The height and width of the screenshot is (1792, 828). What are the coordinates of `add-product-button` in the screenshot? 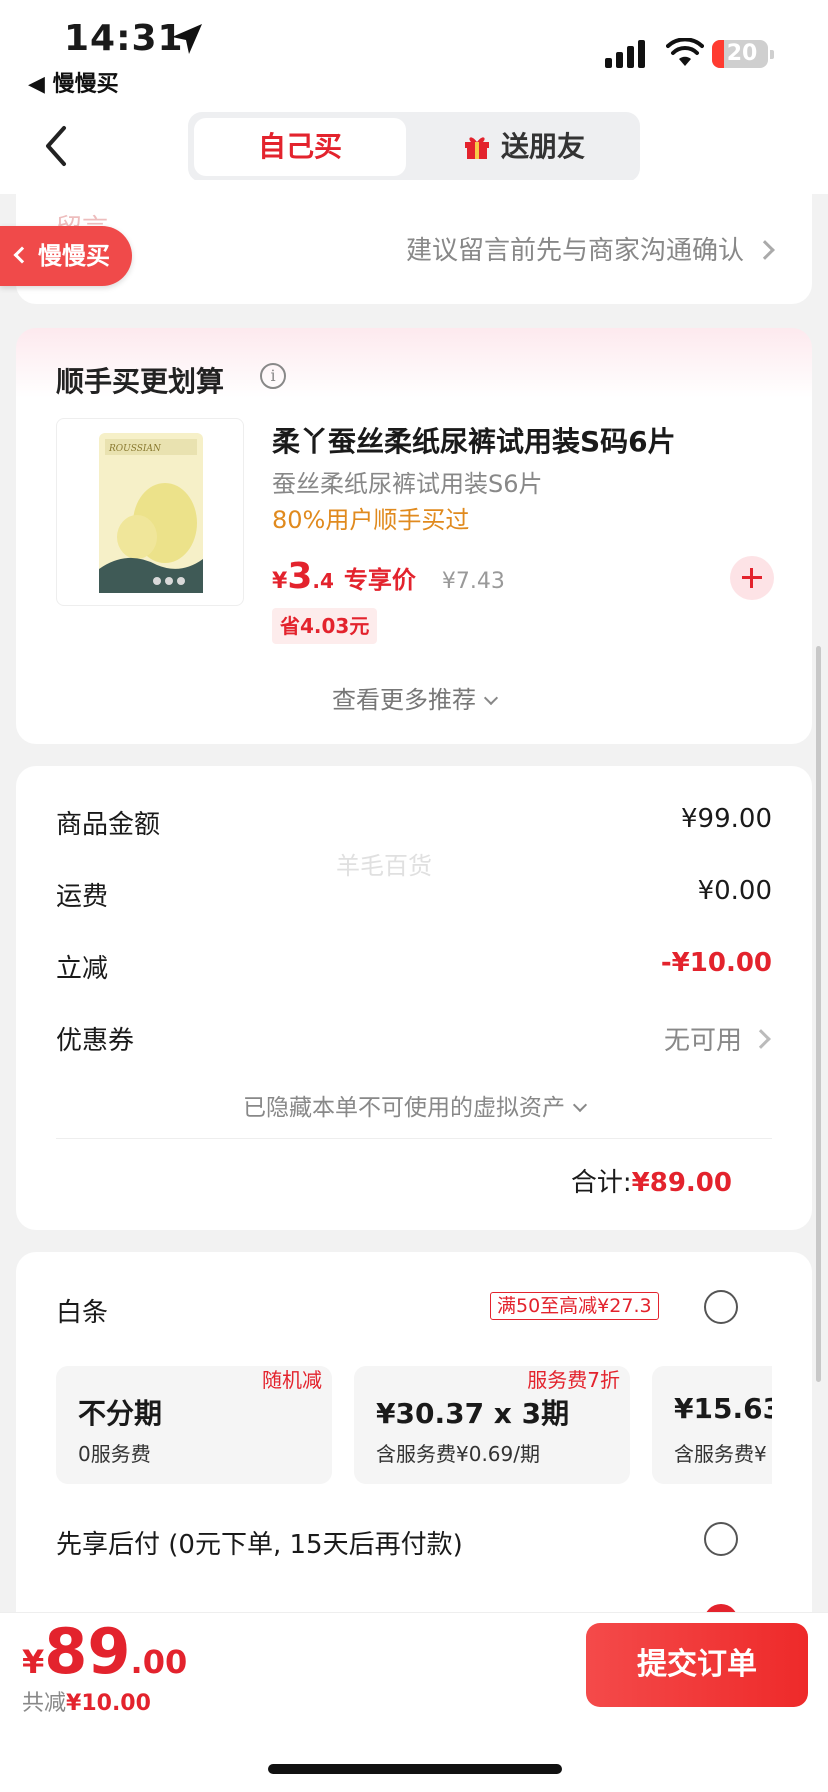 It's located at (752, 578).